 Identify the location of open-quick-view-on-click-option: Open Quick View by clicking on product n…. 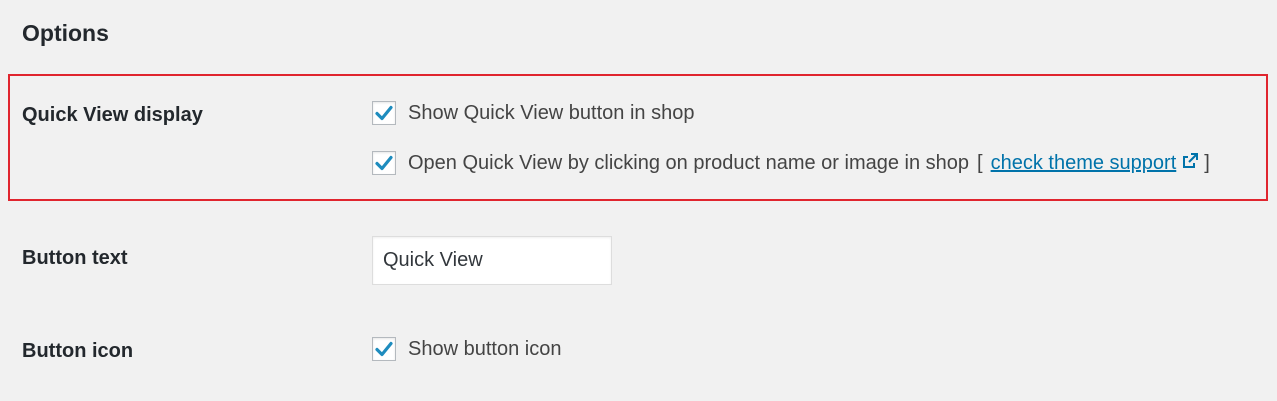
(791, 163).